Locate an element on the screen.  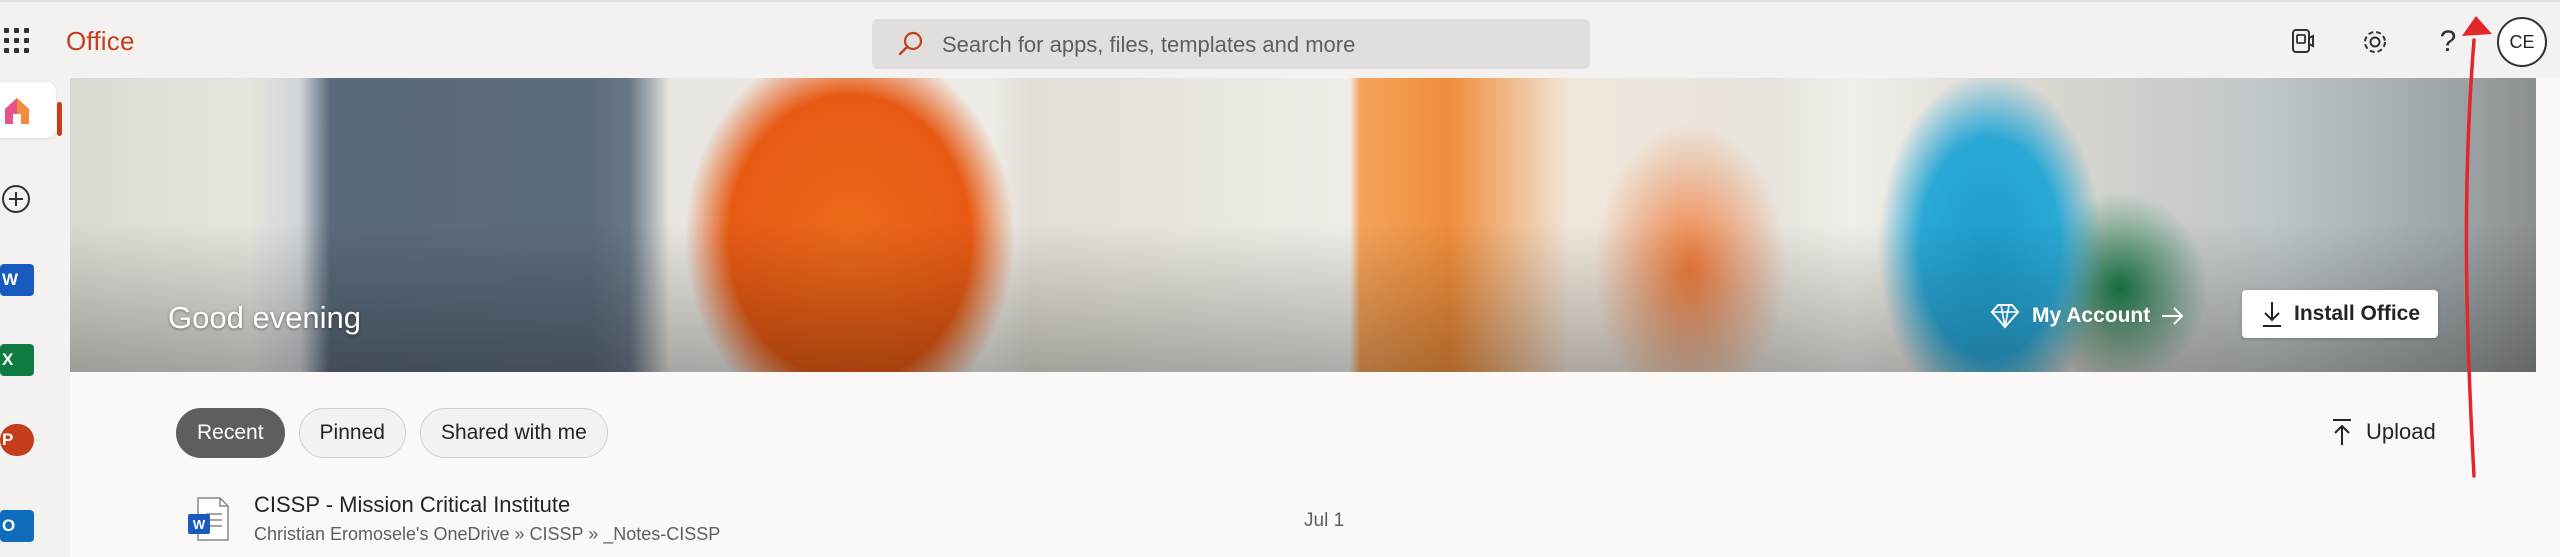
top-bar: Office ? CE is located at coordinates (1280, 39).